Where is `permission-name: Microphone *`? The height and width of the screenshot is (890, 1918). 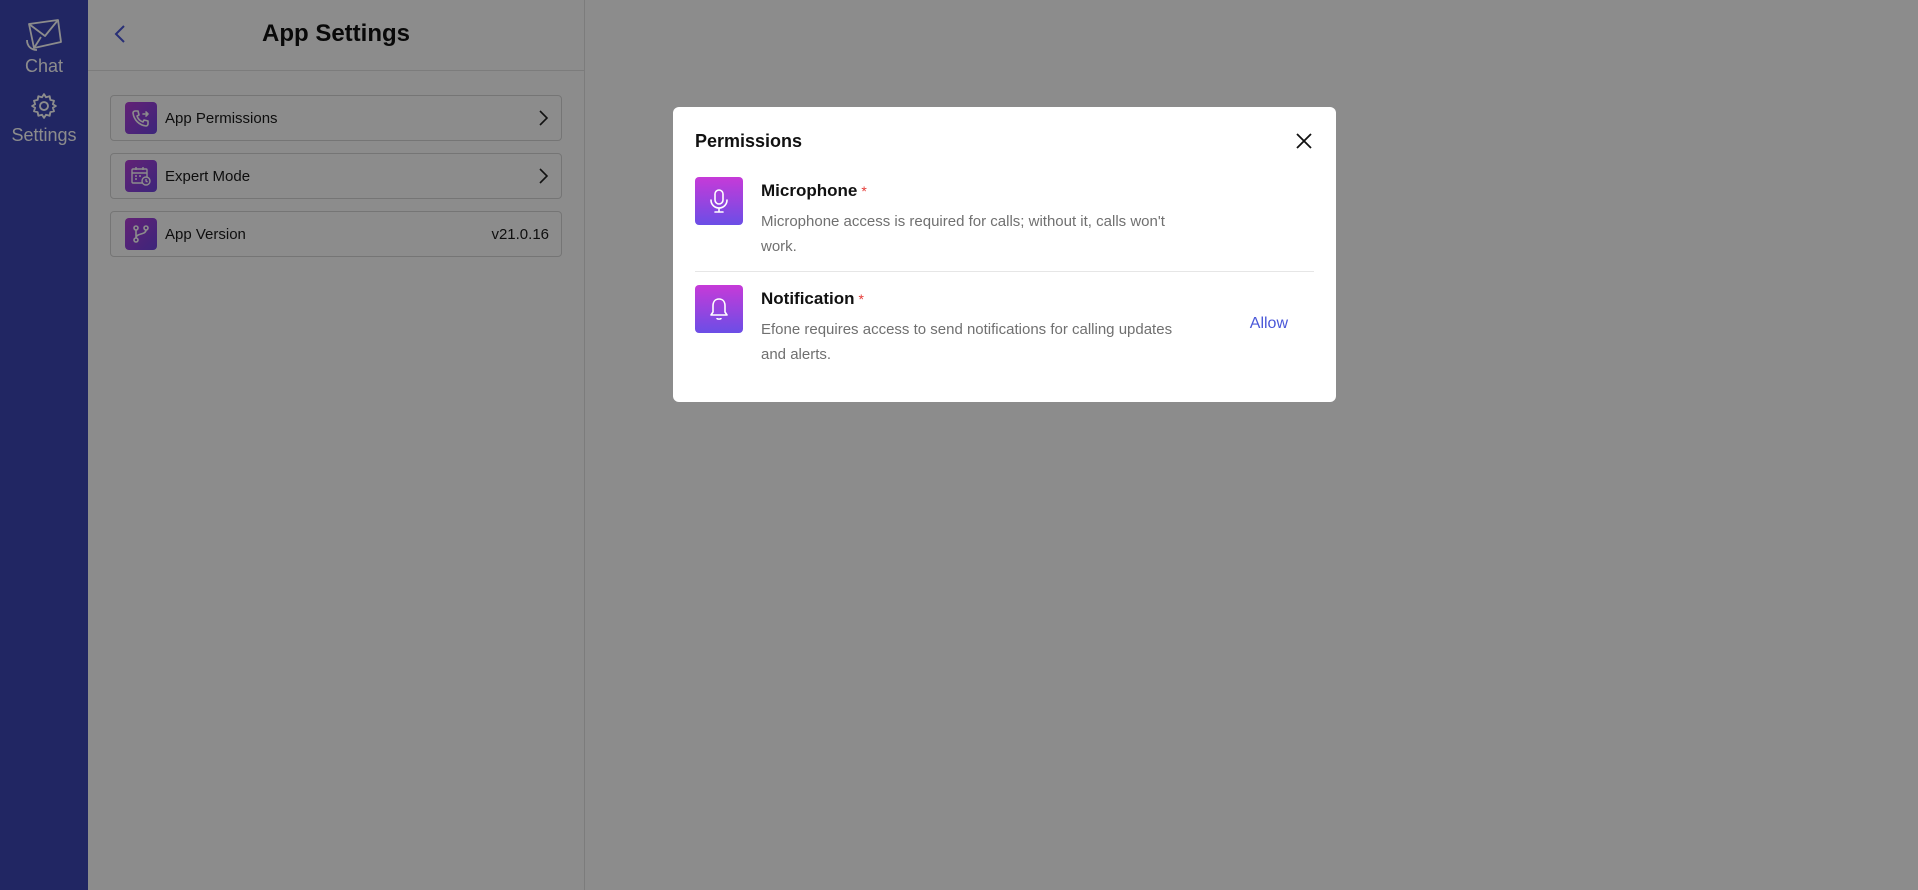 permission-name: Microphone * is located at coordinates (1037, 191).